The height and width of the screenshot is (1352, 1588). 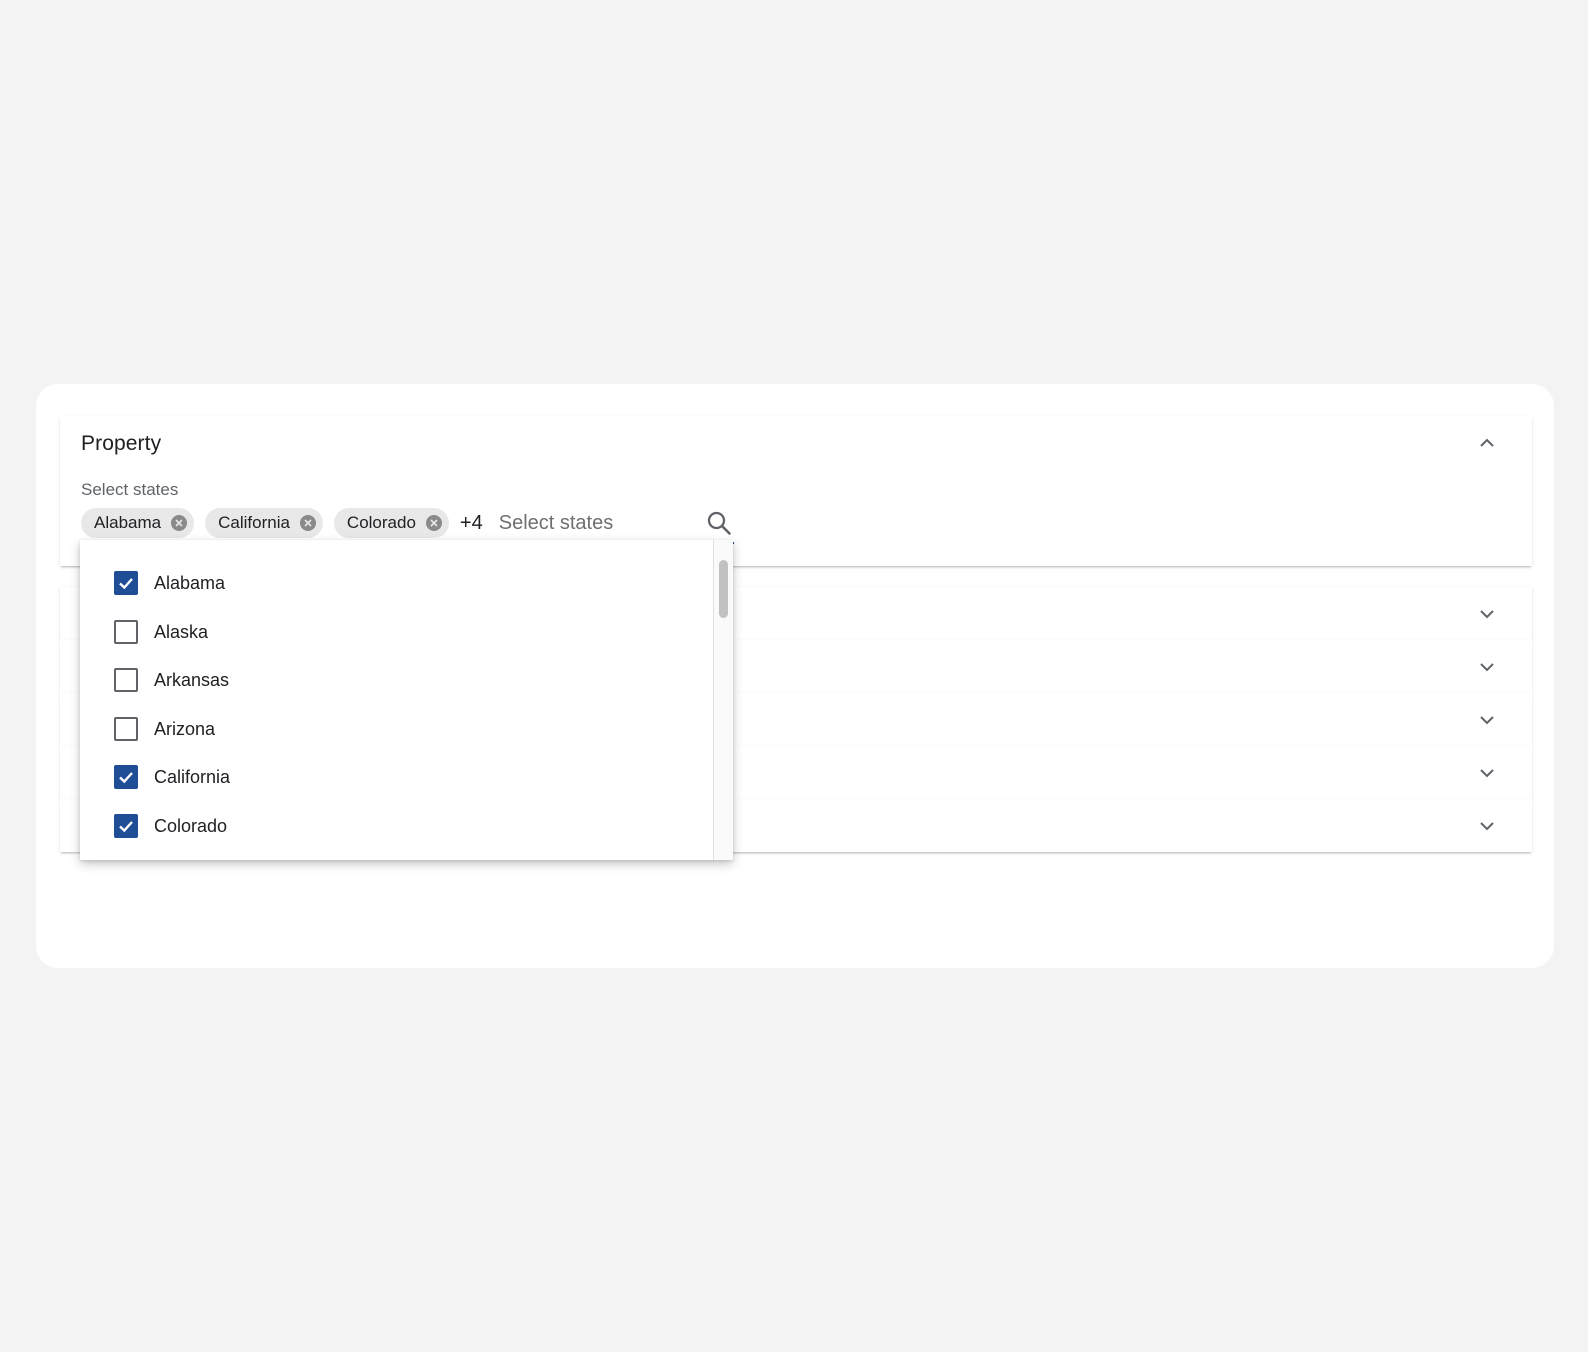 What do you see at coordinates (723, 589) in the screenshot?
I see `scroll-thumb` at bounding box center [723, 589].